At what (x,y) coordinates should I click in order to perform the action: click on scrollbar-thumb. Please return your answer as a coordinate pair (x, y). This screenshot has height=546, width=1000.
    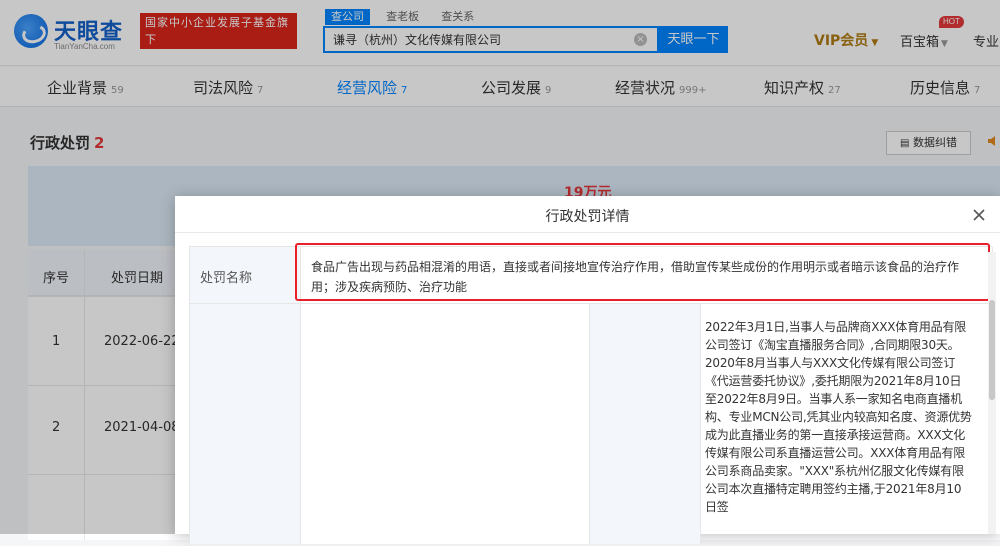
    Looking at the image, I should click on (992, 350).